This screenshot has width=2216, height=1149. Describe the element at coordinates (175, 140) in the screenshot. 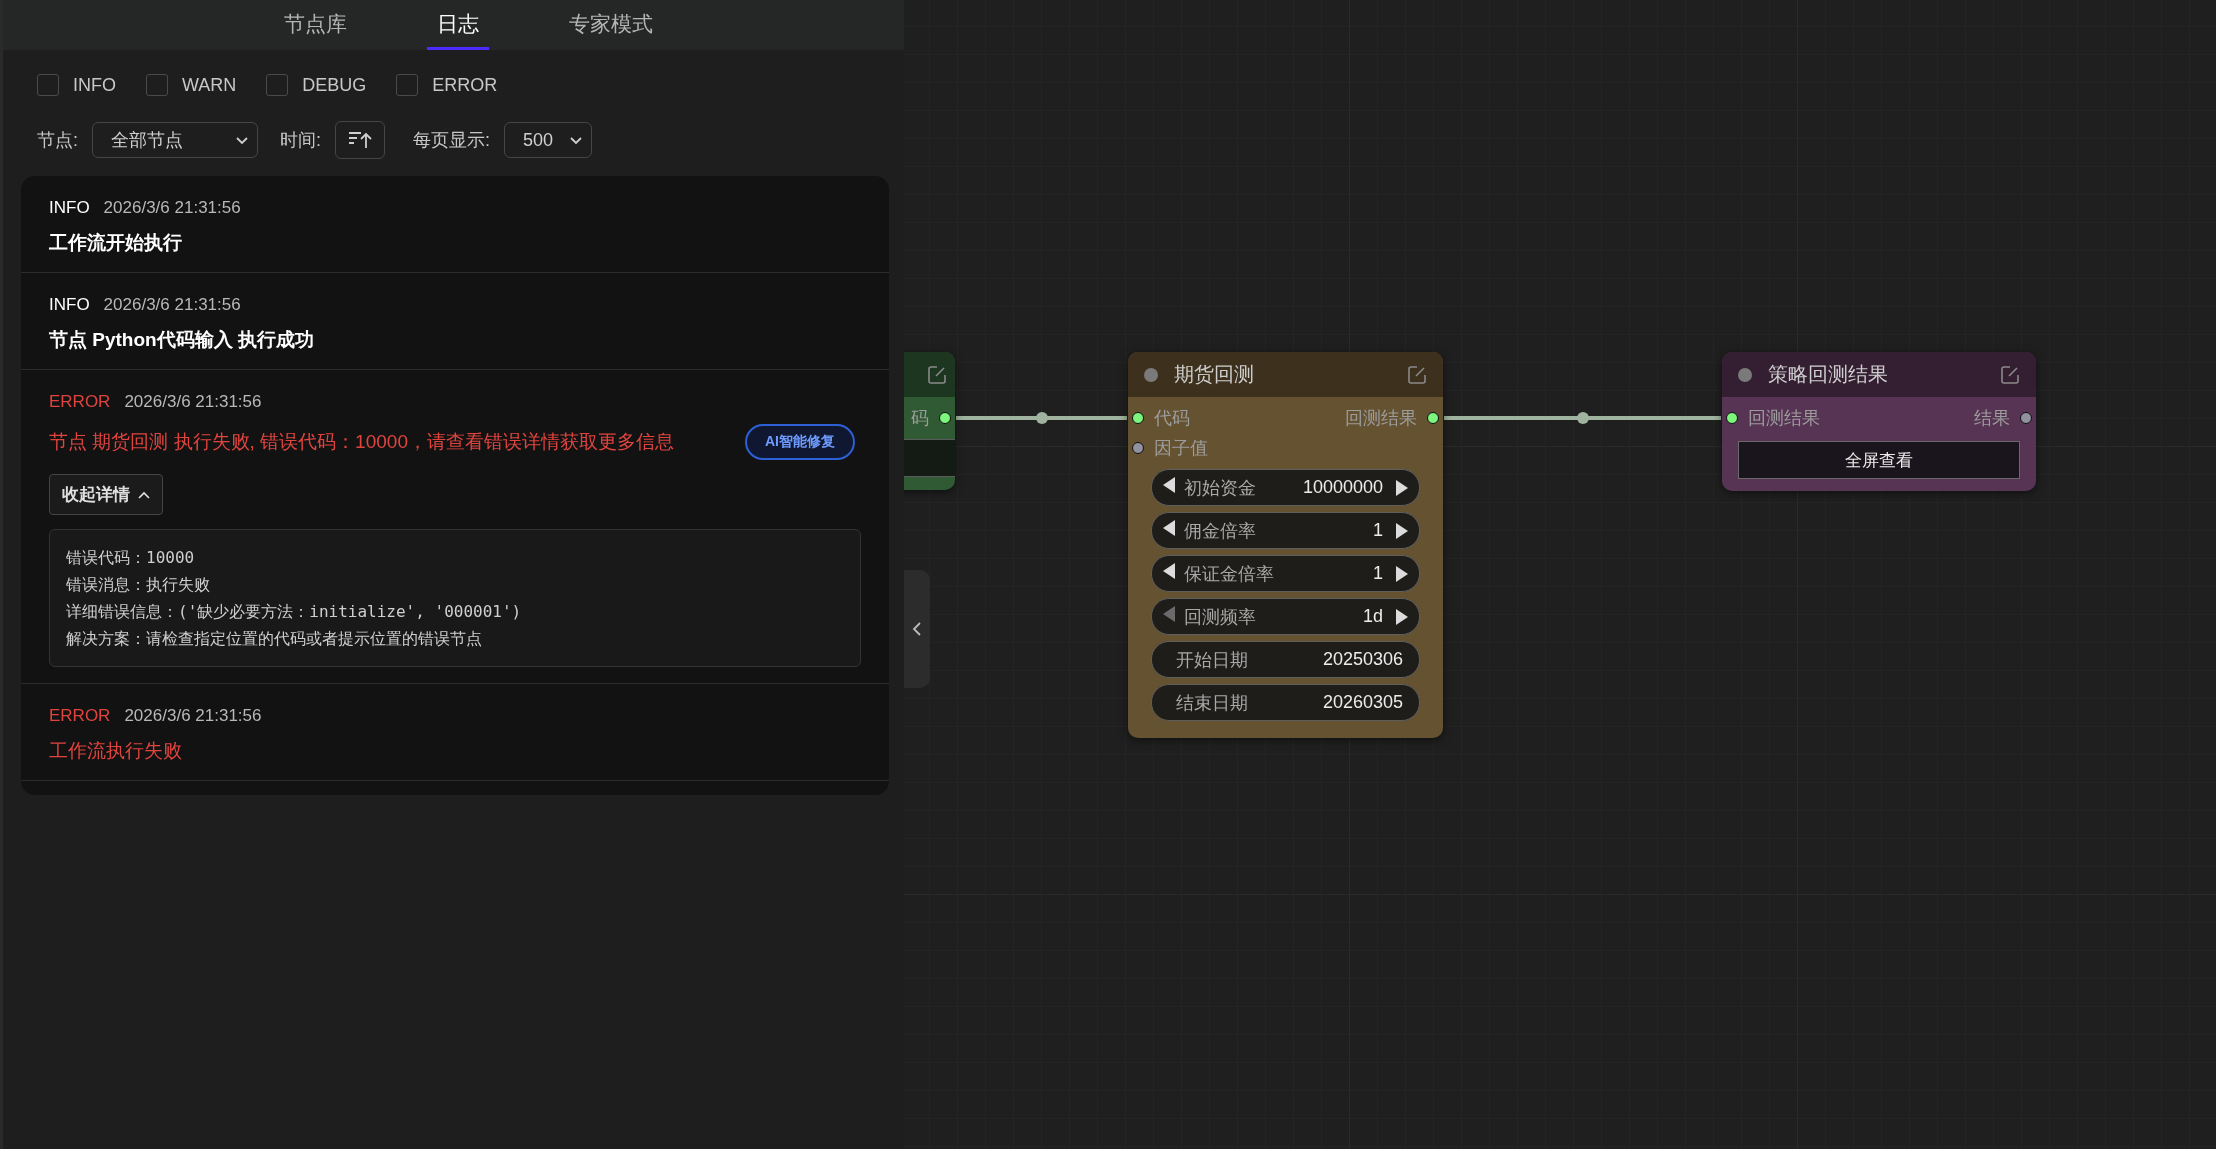

I see `node-select: 全部节点` at that location.